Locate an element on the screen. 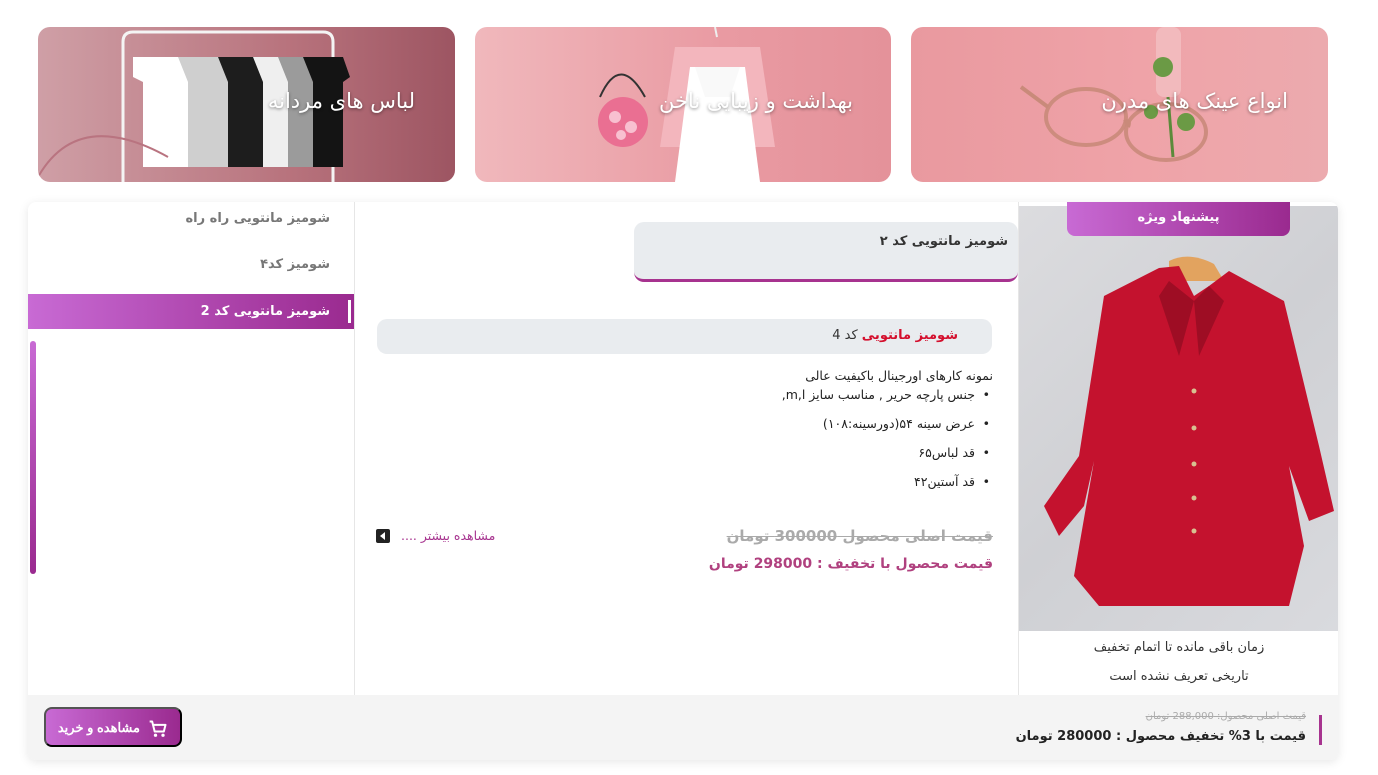  product-title-box: شومیز مانتویی کد ۲ is located at coordinates (826, 252).